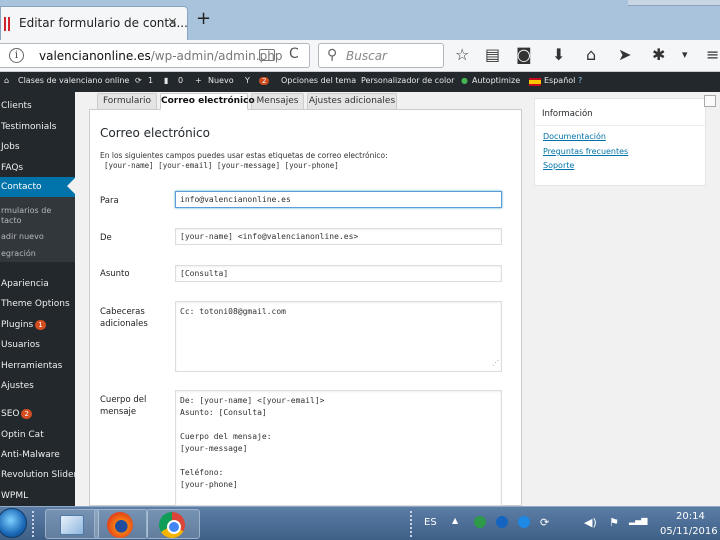 The height and width of the screenshot is (540, 720). What do you see at coordinates (492, 55) in the screenshot?
I see `library-icon: ▤` at bounding box center [492, 55].